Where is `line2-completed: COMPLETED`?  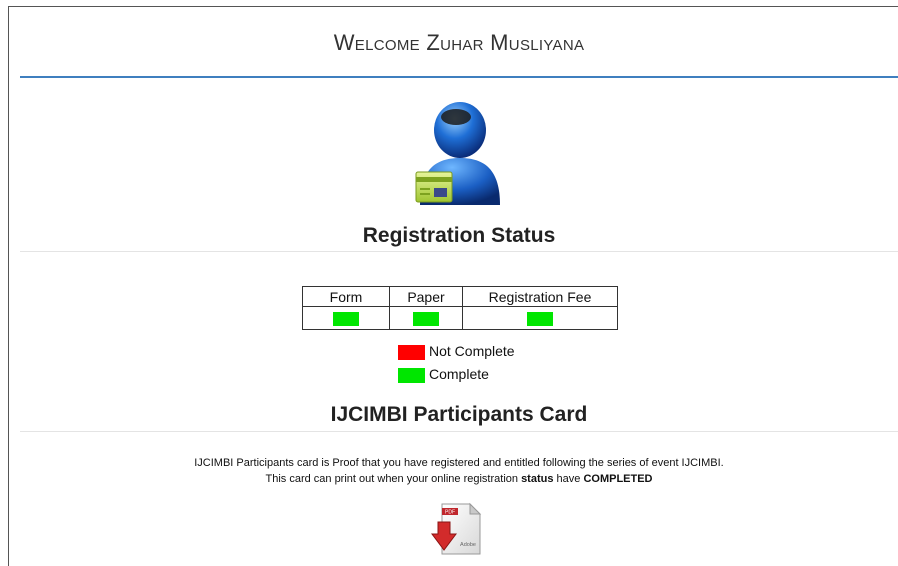
line2-completed: COMPLETED is located at coordinates (618, 479).